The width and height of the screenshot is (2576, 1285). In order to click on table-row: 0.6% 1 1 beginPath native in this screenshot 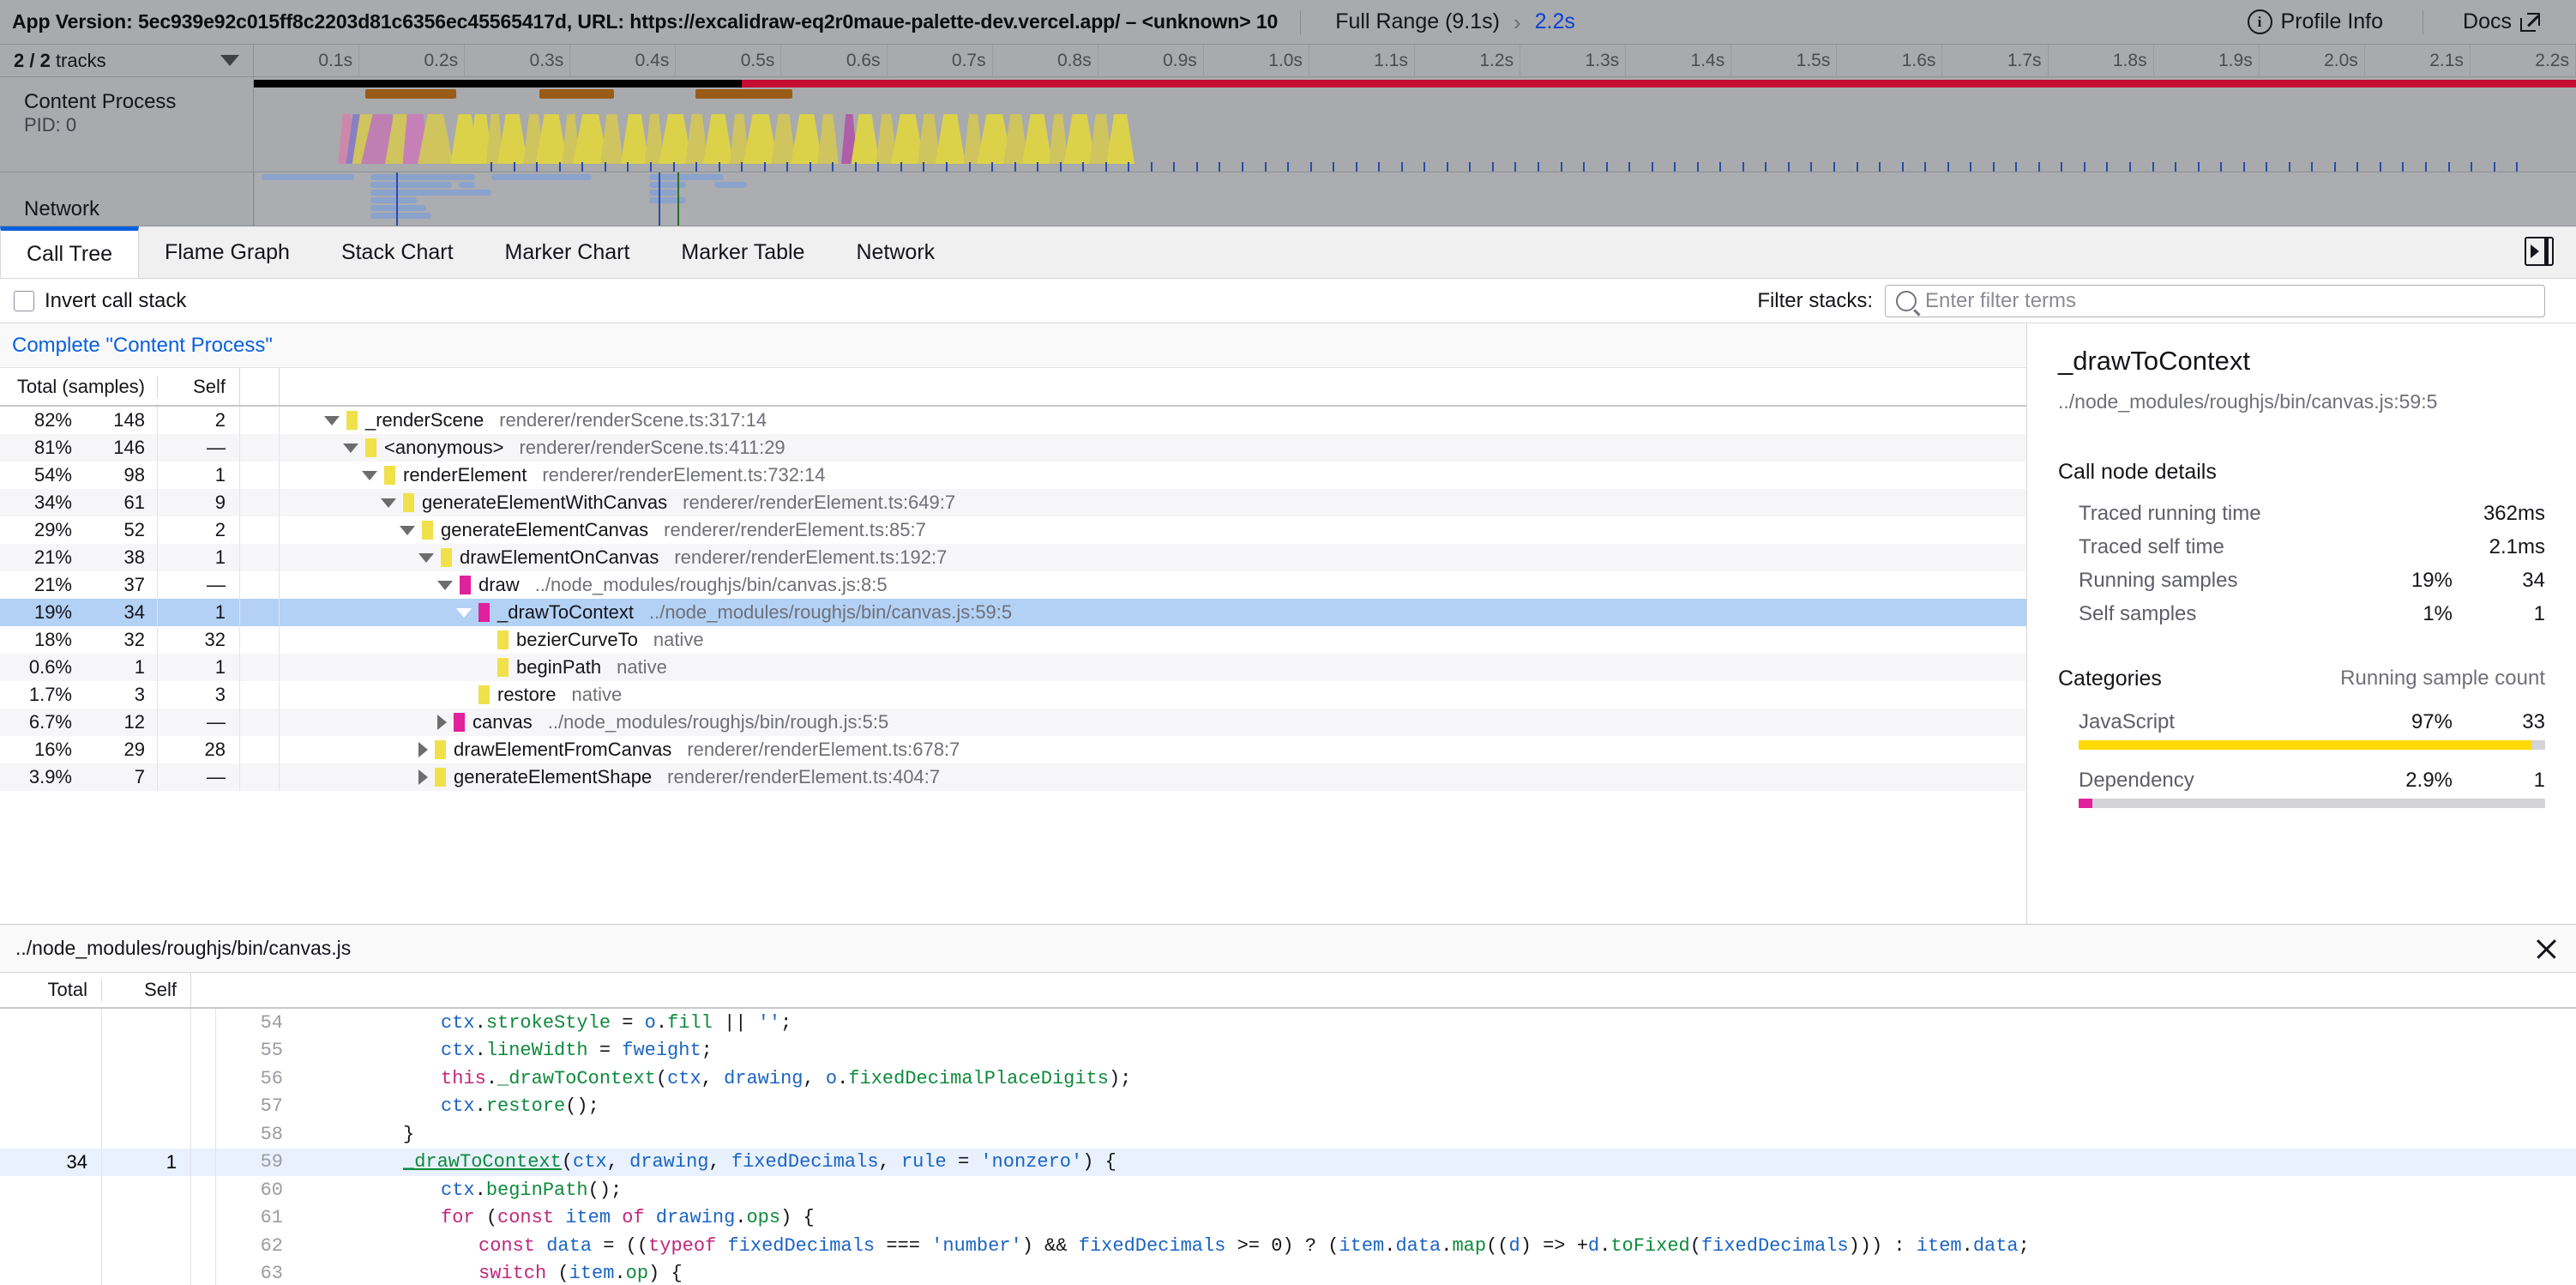, I will do `click(1013, 667)`.